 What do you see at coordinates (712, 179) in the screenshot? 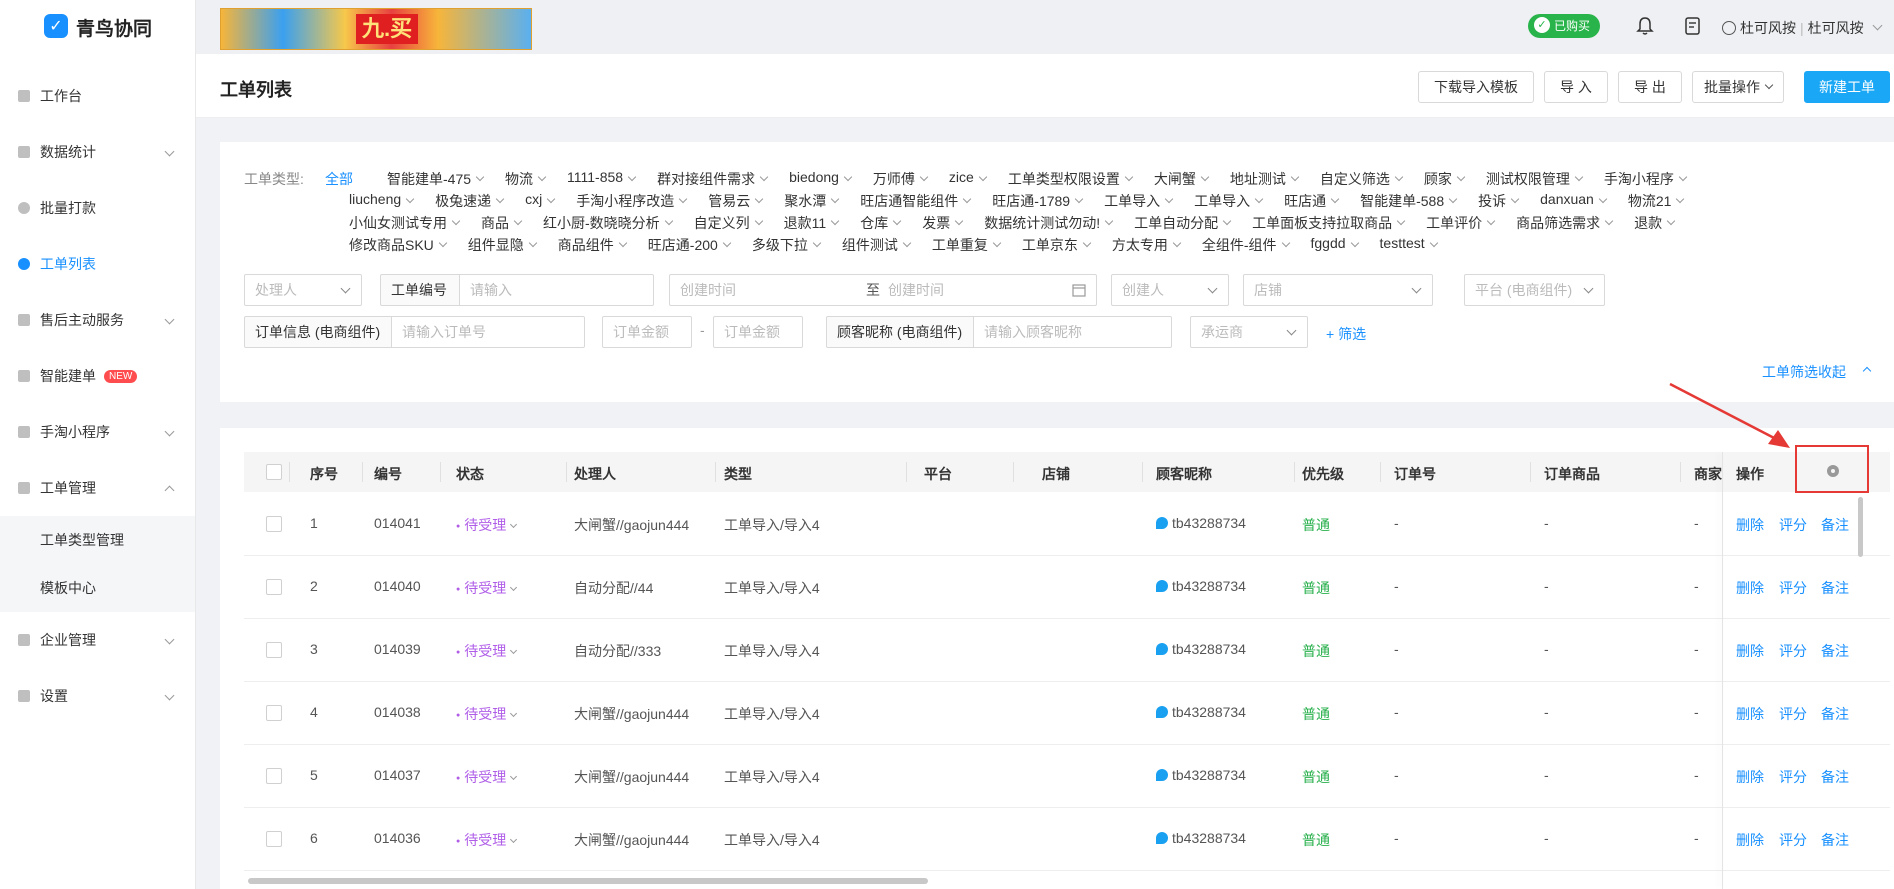
I see `type-option: 群对接组件需求` at bounding box center [712, 179].